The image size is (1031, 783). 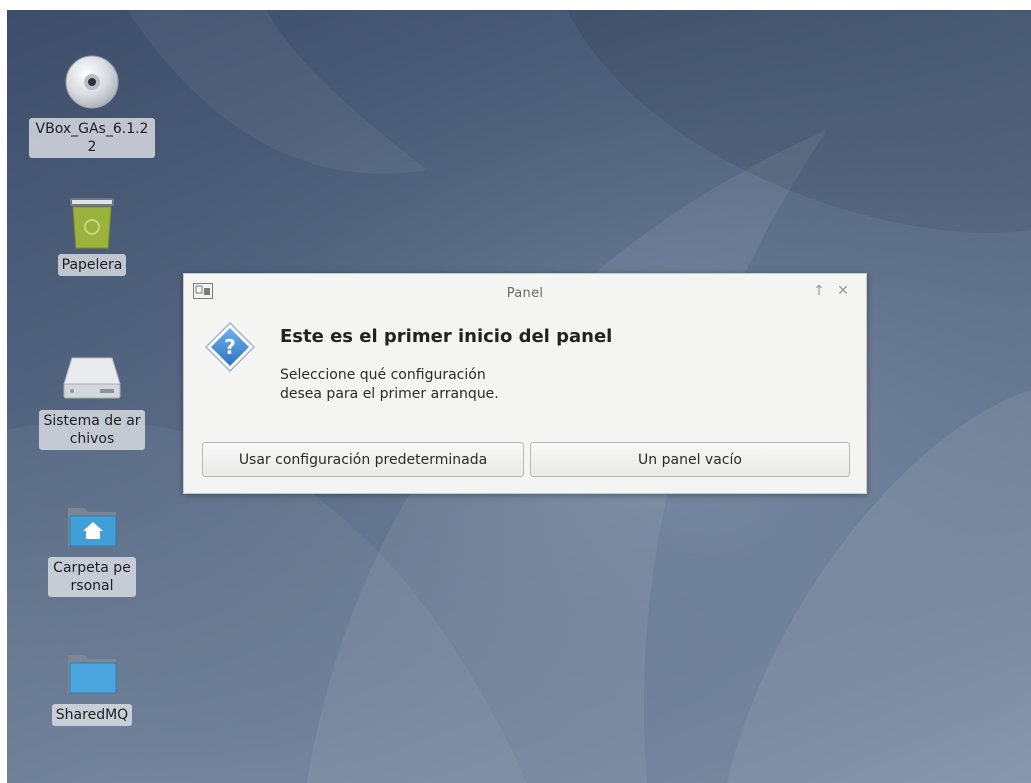 I want to click on desktop-icon-vbox: VBox_GAs_6.1.22, so click(x=92, y=105).